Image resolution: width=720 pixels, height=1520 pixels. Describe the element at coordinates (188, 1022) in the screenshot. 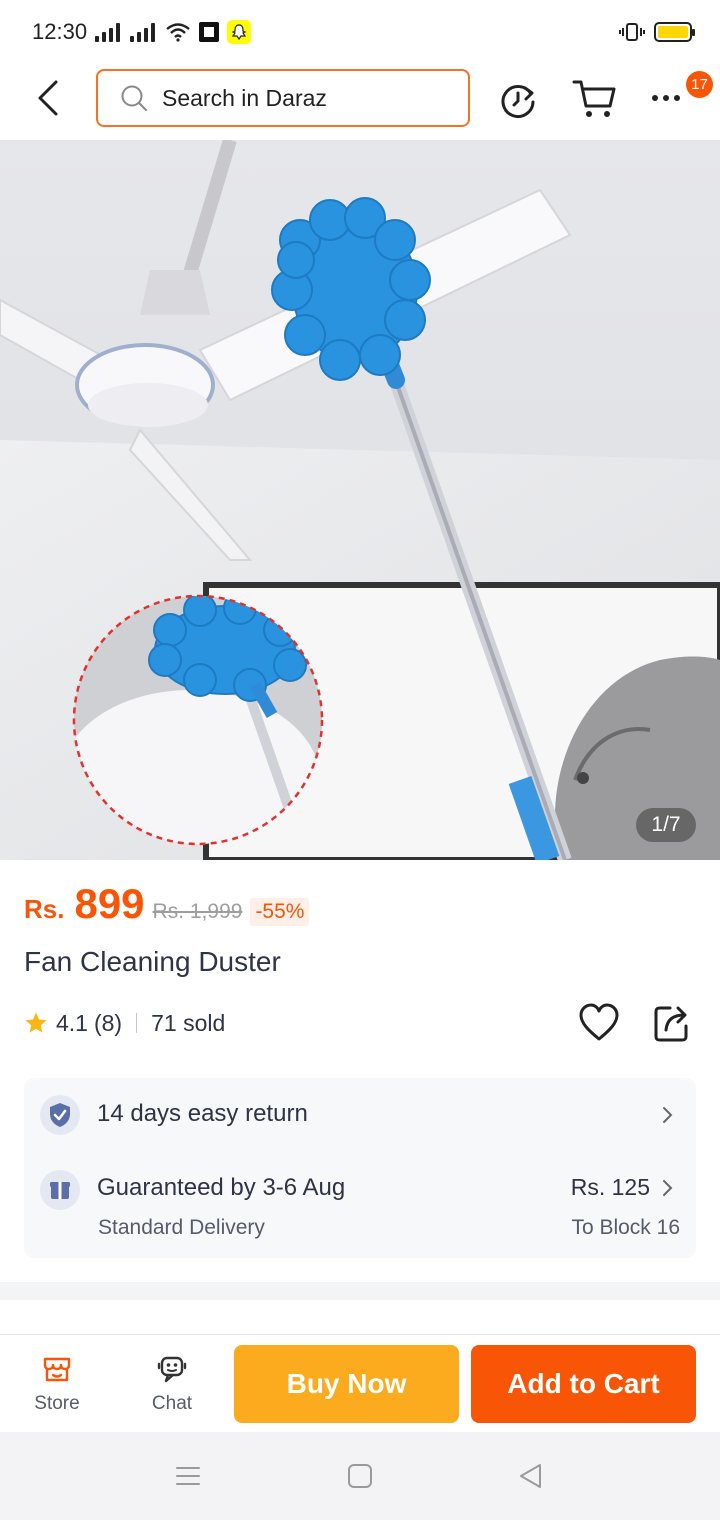

I see `sold-count: 71 sold` at that location.